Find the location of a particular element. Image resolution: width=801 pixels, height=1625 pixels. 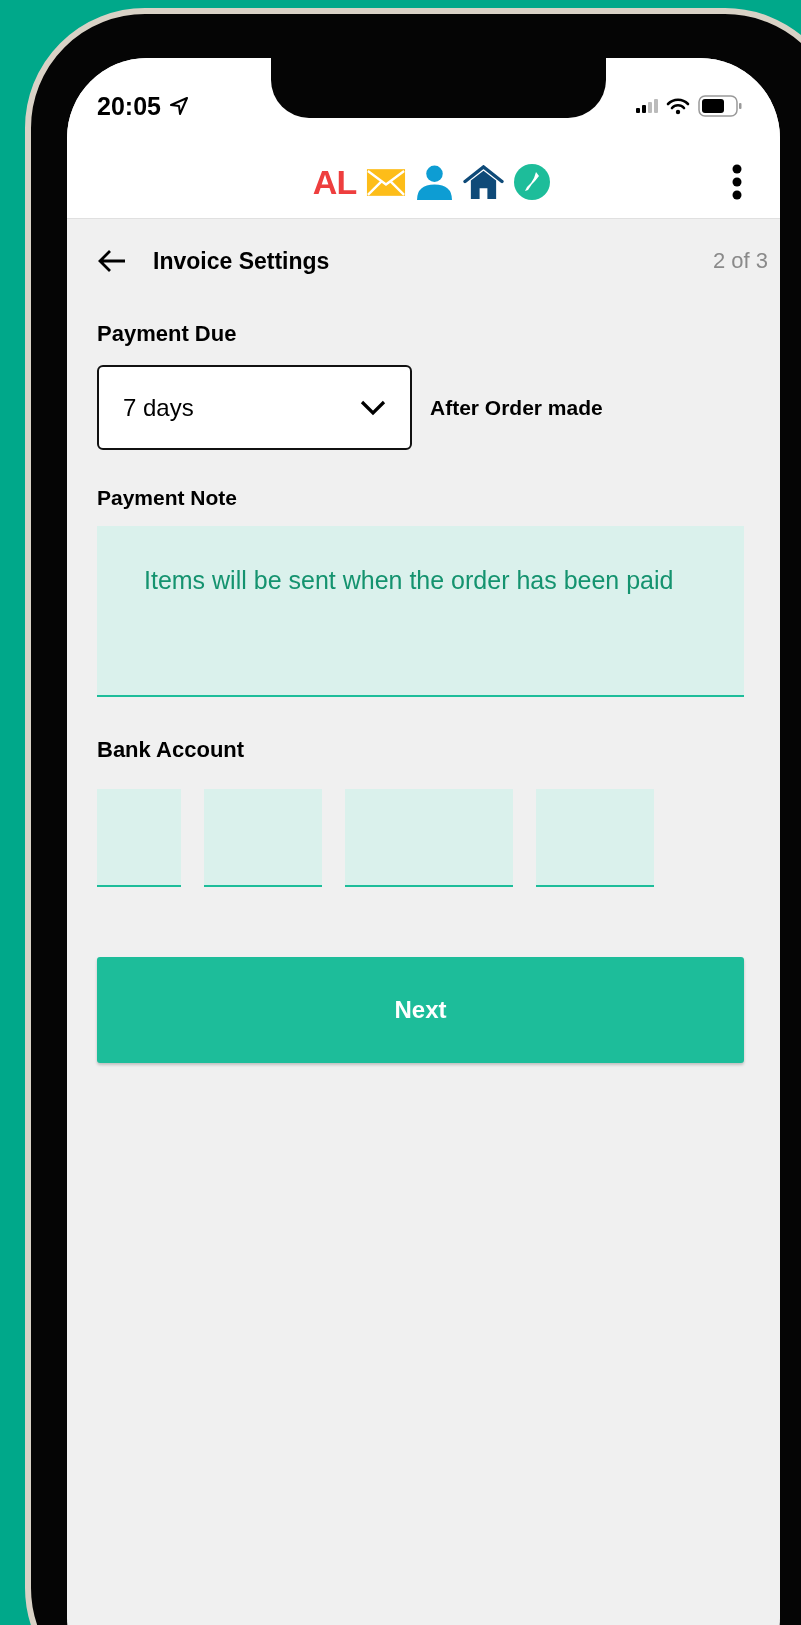

location-arrow-icon is located at coordinates (178, 106).